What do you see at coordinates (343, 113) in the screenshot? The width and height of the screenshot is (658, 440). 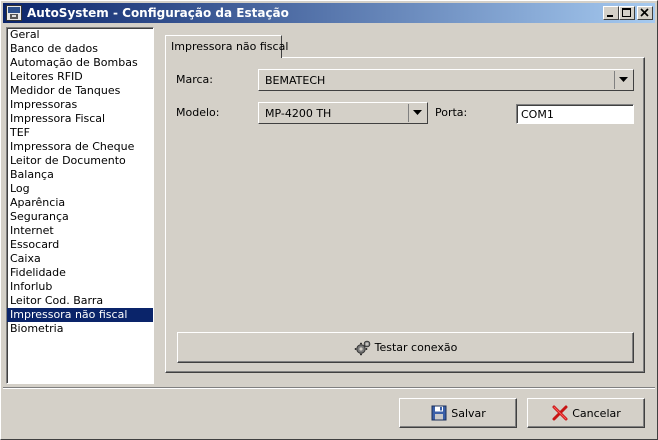 I see `modelo-select: MP-4200 TH` at bounding box center [343, 113].